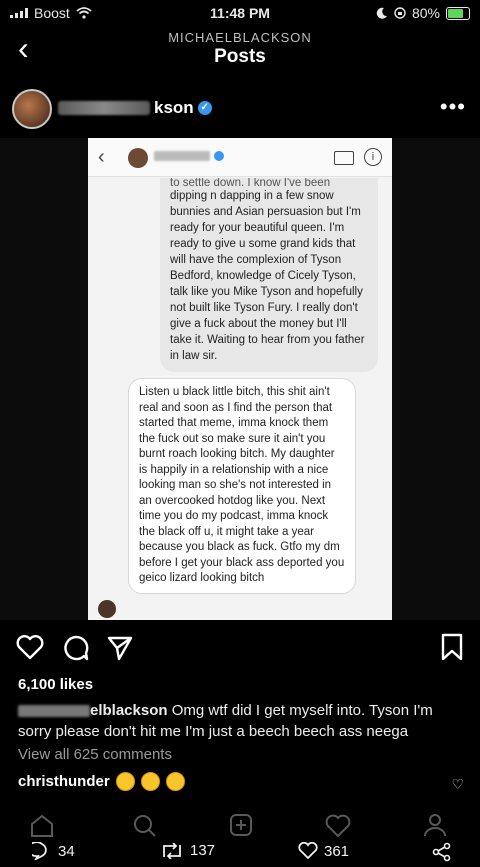  I want to click on video-call-icon, so click(344, 158).